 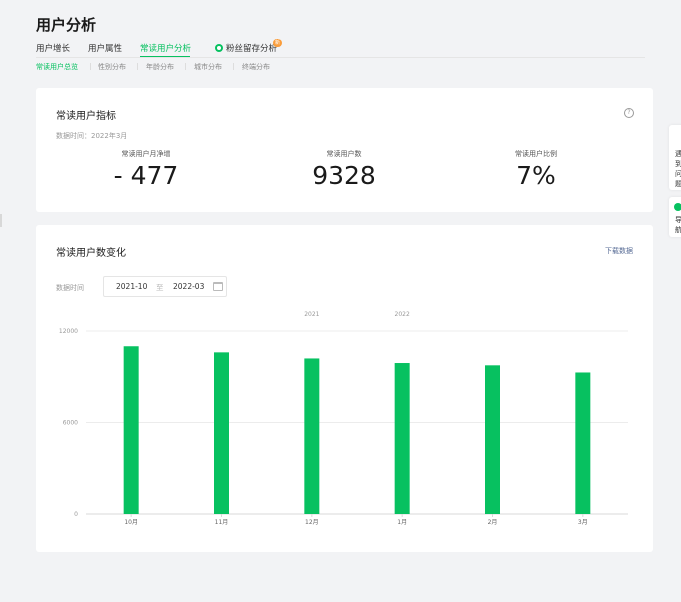 What do you see at coordinates (311, 314) in the screenshot?
I see `year-label: 2021` at bounding box center [311, 314].